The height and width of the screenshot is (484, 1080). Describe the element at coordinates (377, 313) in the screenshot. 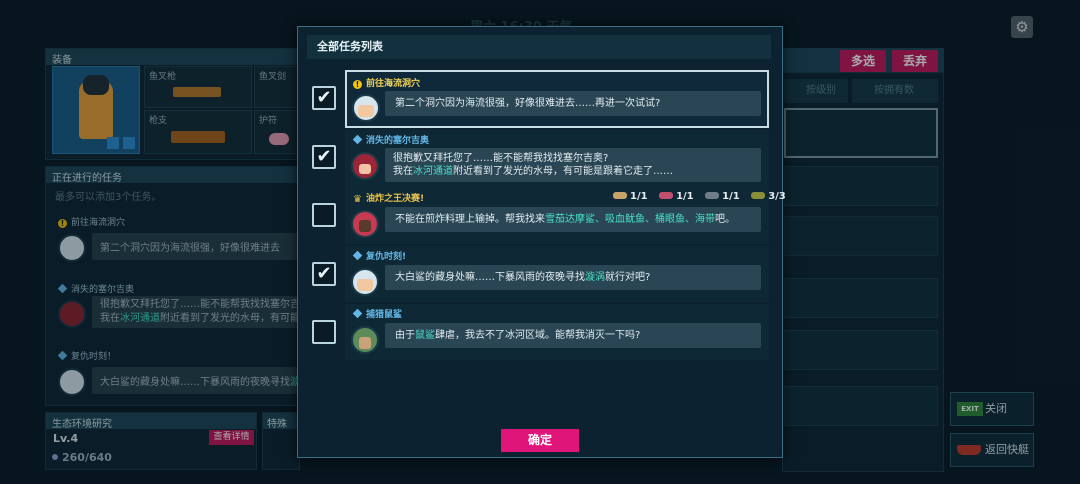

I see `task-title: 捕猎鼠鲨` at that location.